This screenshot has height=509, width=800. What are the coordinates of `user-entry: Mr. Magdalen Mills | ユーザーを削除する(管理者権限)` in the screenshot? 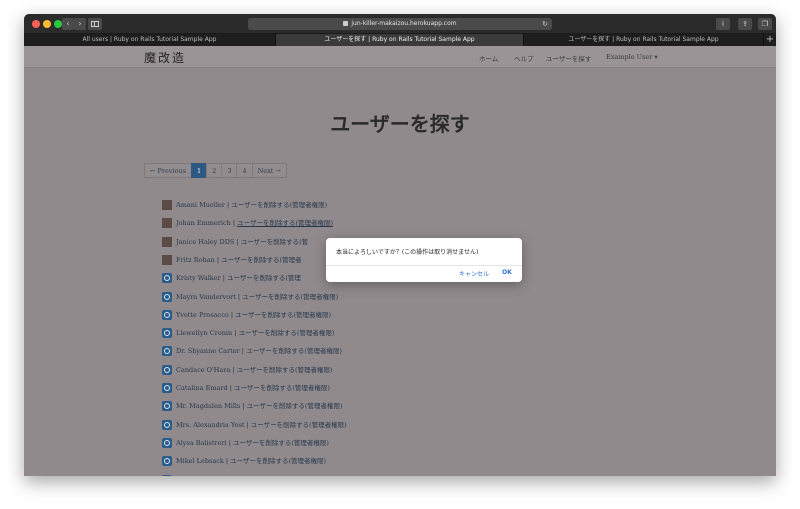 It's located at (259, 406).